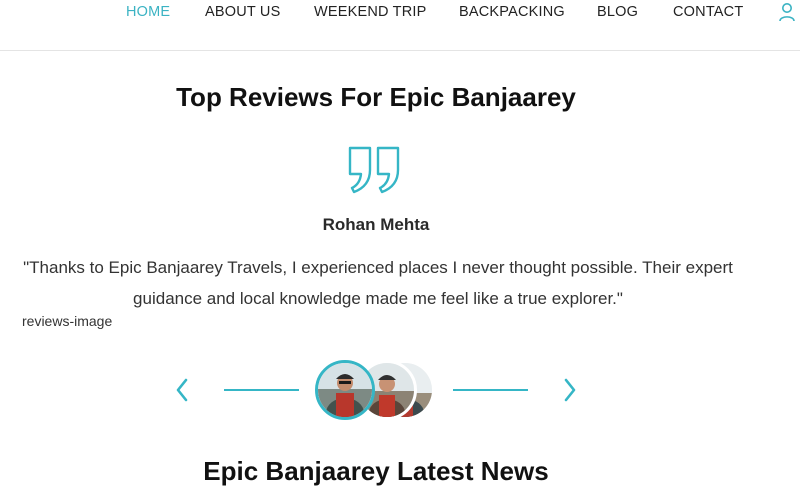 Image resolution: width=800 pixels, height=491 pixels. Describe the element at coordinates (148, 12) in the screenshot. I see `nav-home: HOME` at that location.